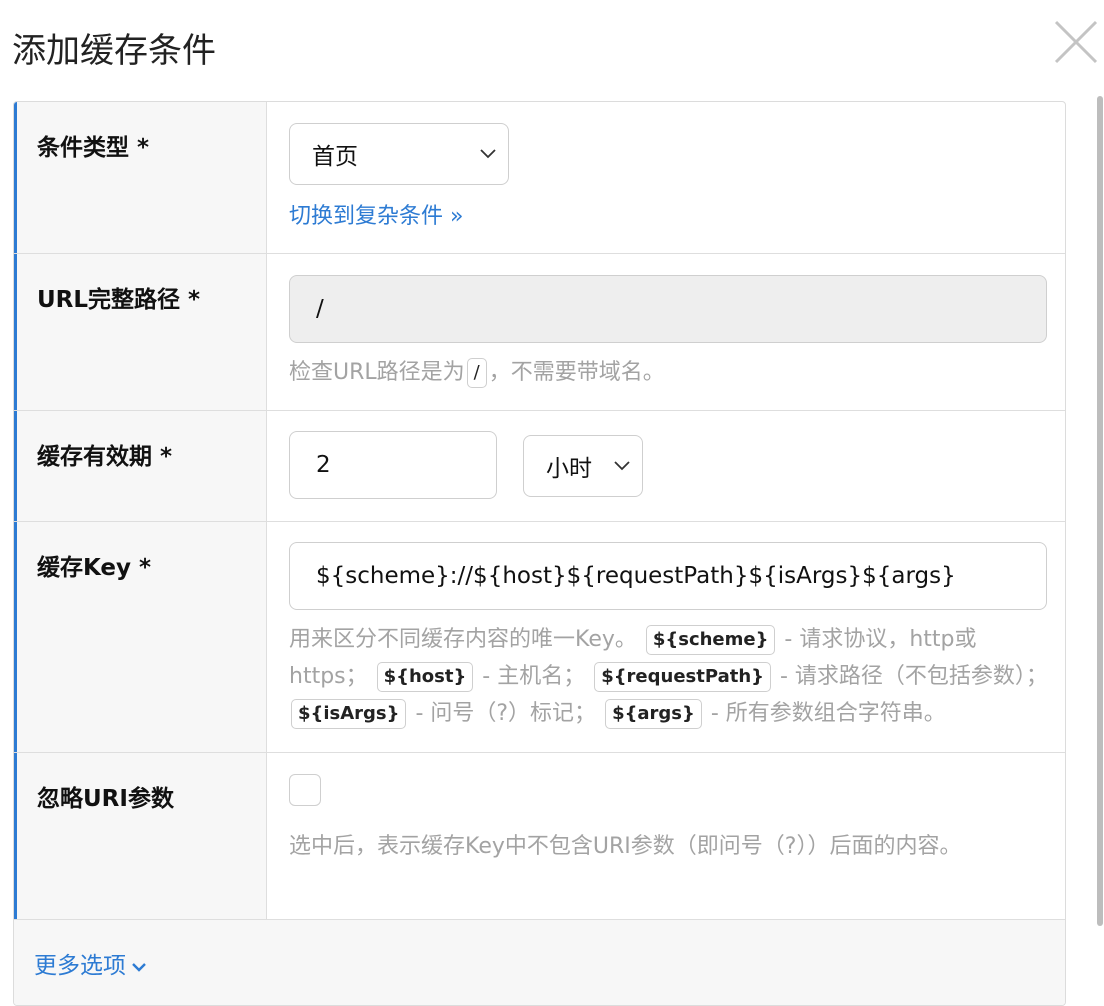 This screenshot has width=1104, height=1006. Describe the element at coordinates (376, 214) in the screenshot. I see `switch-to-complex-link: 切换到复杂条件 »` at that location.